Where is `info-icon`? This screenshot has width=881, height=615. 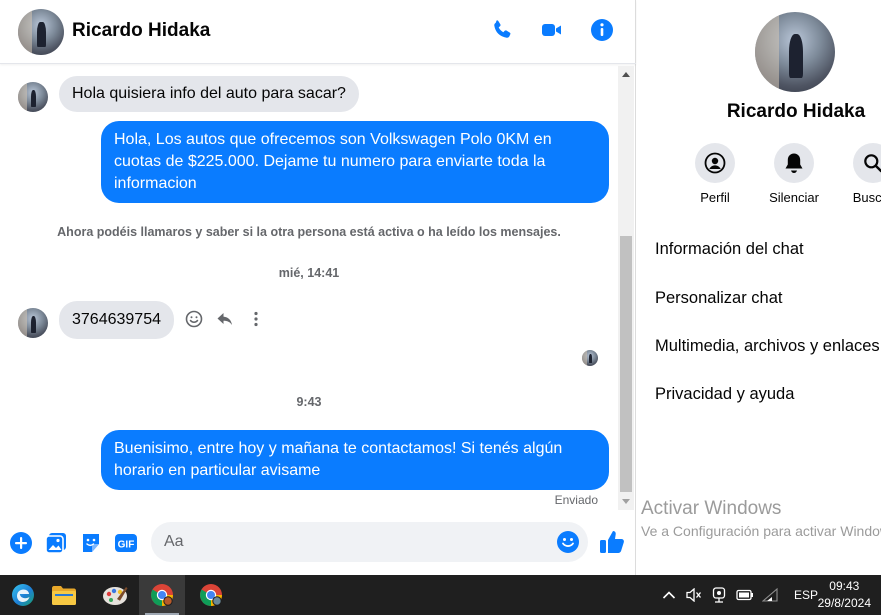 info-icon is located at coordinates (602, 30).